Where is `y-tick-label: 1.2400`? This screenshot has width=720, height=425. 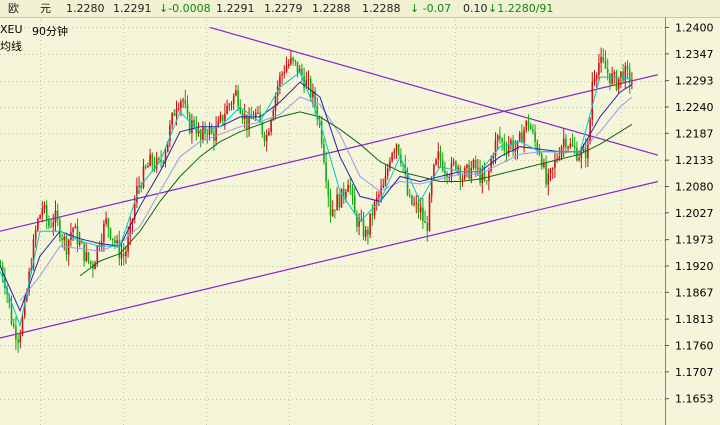
y-tick-label: 1.2400 is located at coordinates (694, 27).